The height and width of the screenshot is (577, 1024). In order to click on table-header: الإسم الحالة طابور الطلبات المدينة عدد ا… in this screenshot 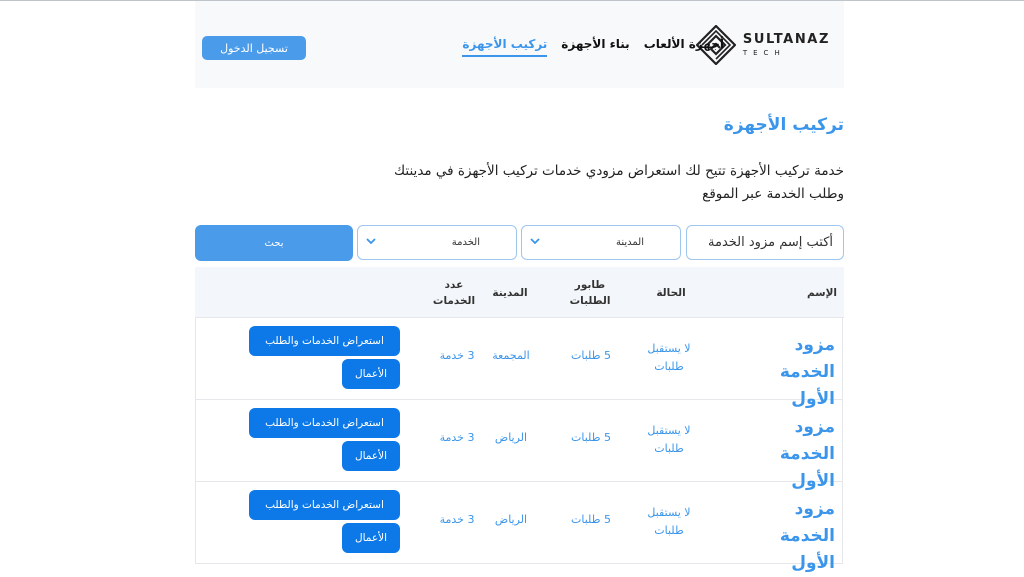, I will do `click(519, 292)`.